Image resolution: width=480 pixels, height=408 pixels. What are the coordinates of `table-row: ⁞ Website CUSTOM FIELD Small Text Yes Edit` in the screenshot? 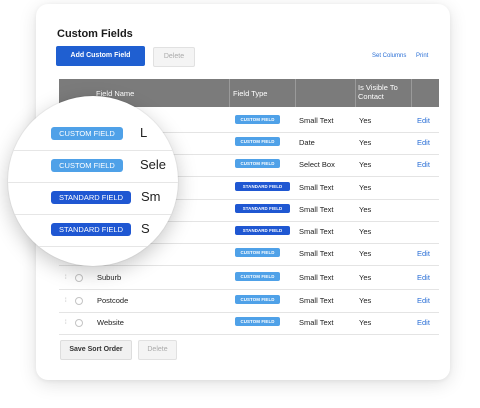 It's located at (249, 323).